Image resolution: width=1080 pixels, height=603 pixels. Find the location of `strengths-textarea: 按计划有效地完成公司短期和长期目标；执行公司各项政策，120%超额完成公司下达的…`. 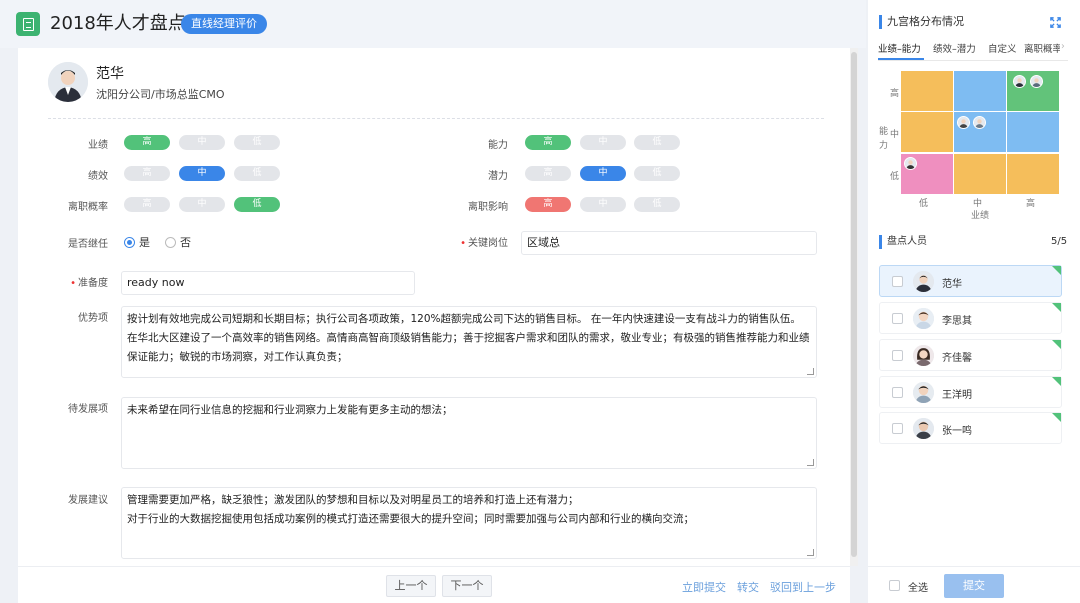

strengths-textarea: 按计划有效地完成公司短期和长期目标；执行公司各项政策，120%超额完成公司下达的… is located at coordinates (469, 342).